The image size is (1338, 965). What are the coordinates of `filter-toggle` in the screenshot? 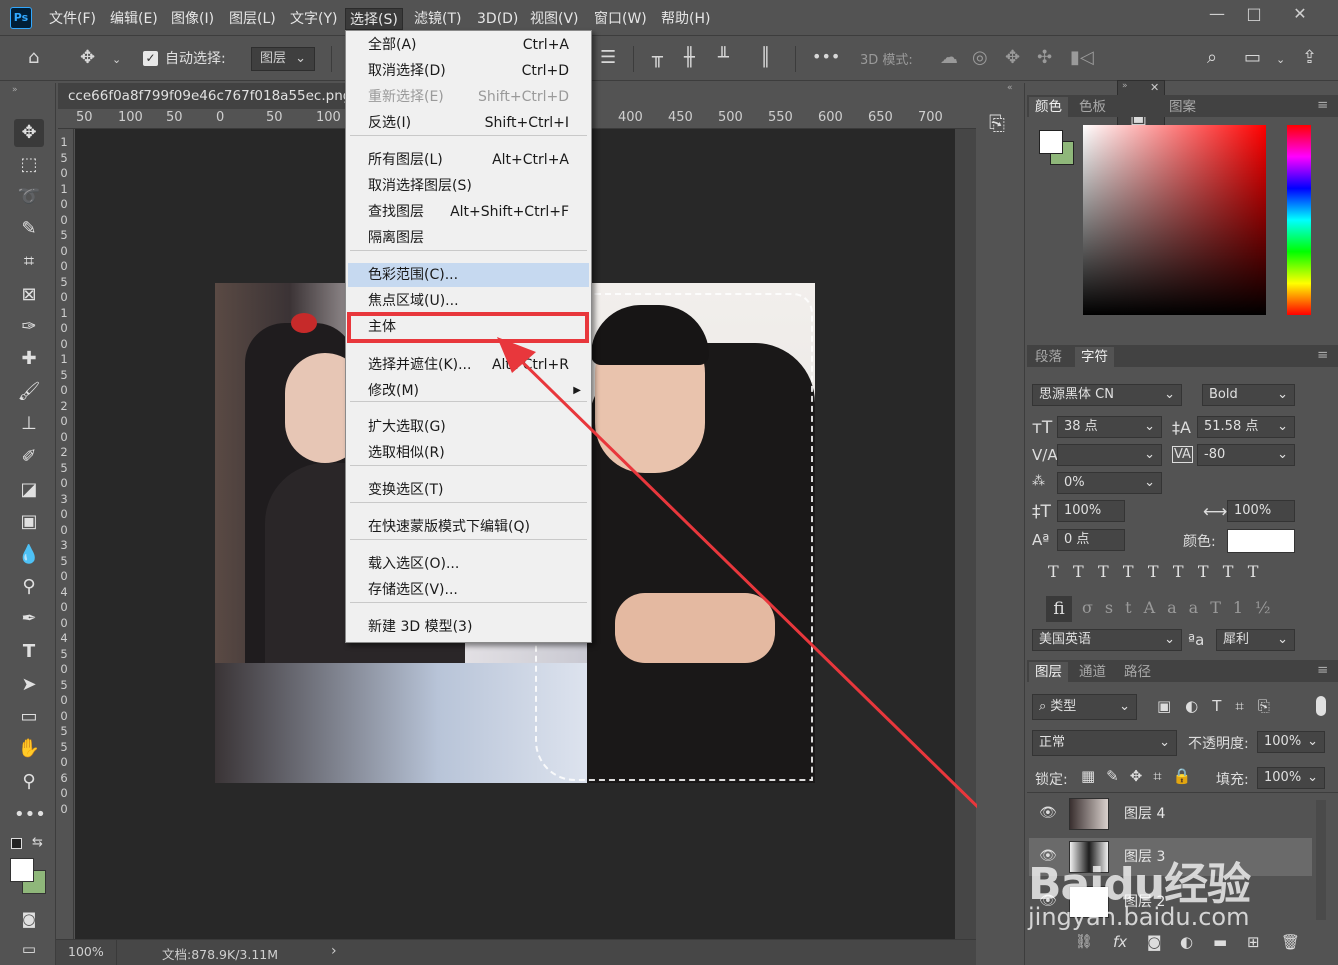 It's located at (1321, 706).